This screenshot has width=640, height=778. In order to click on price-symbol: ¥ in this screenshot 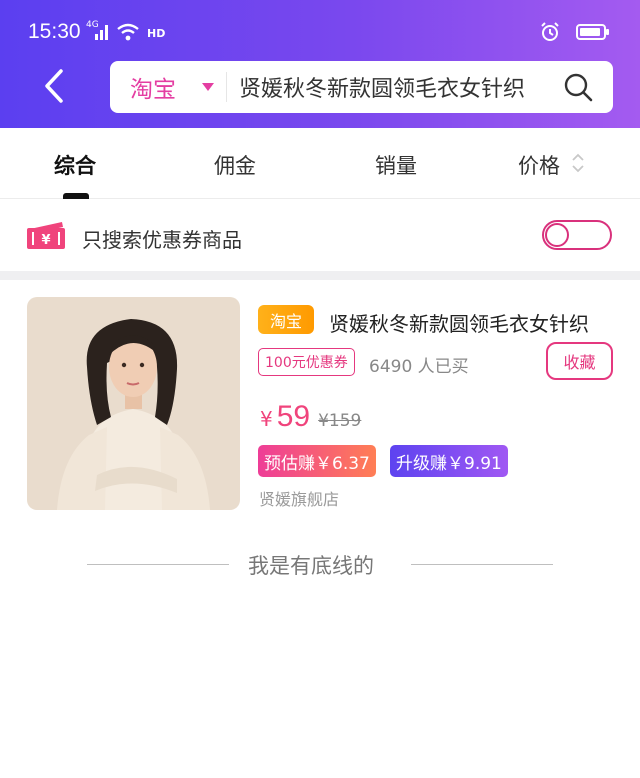, I will do `click(266, 419)`.